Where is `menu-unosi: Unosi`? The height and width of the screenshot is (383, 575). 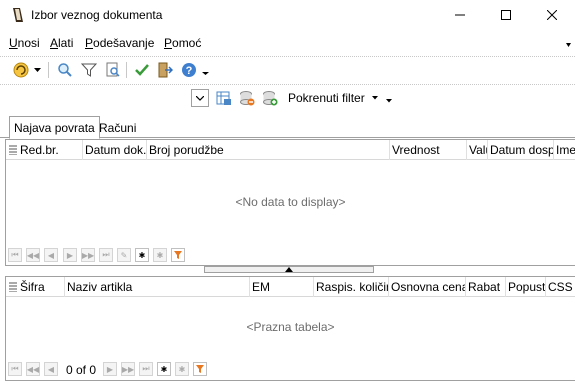
menu-unosi: Unosi is located at coordinates (24, 43).